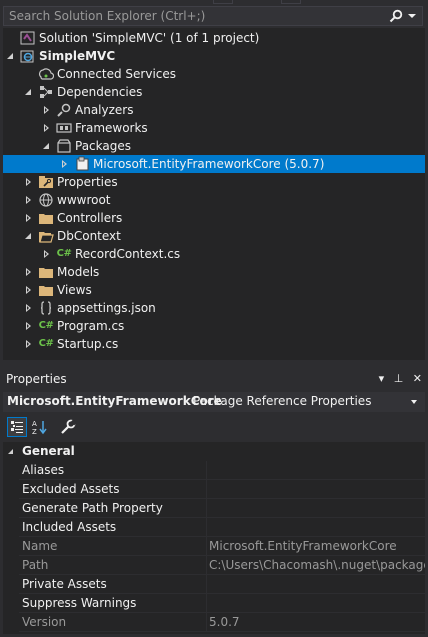 The width and height of the screenshot is (428, 637). I want to click on category-label: General, so click(48, 451).